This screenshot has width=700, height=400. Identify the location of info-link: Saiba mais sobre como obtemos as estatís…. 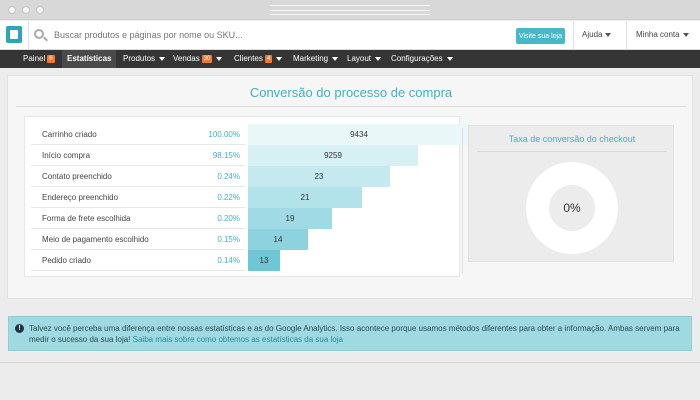
(238, 339).